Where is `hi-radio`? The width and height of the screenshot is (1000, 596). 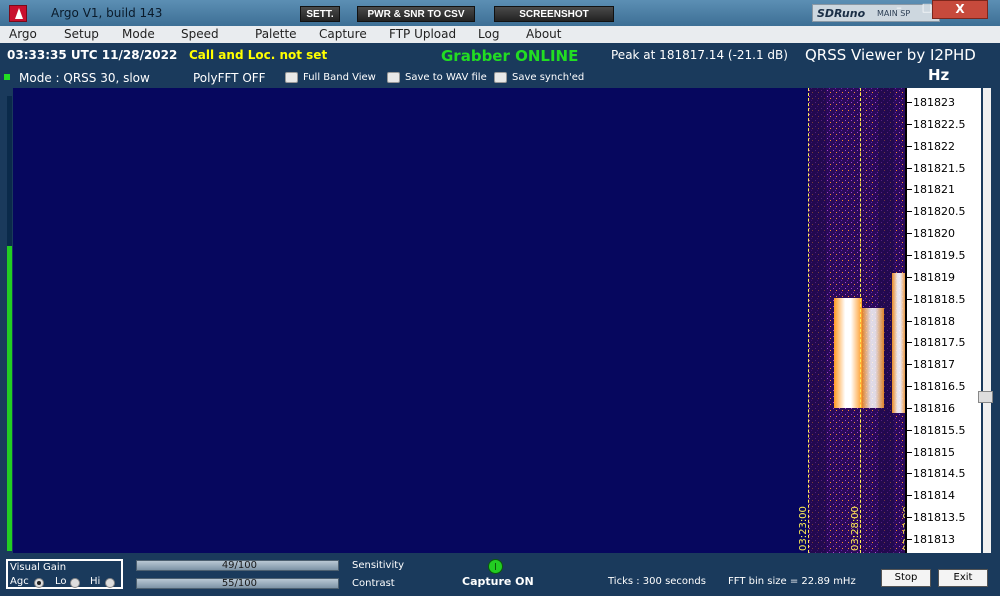 hi-radio is located at coordinates (110, 583).